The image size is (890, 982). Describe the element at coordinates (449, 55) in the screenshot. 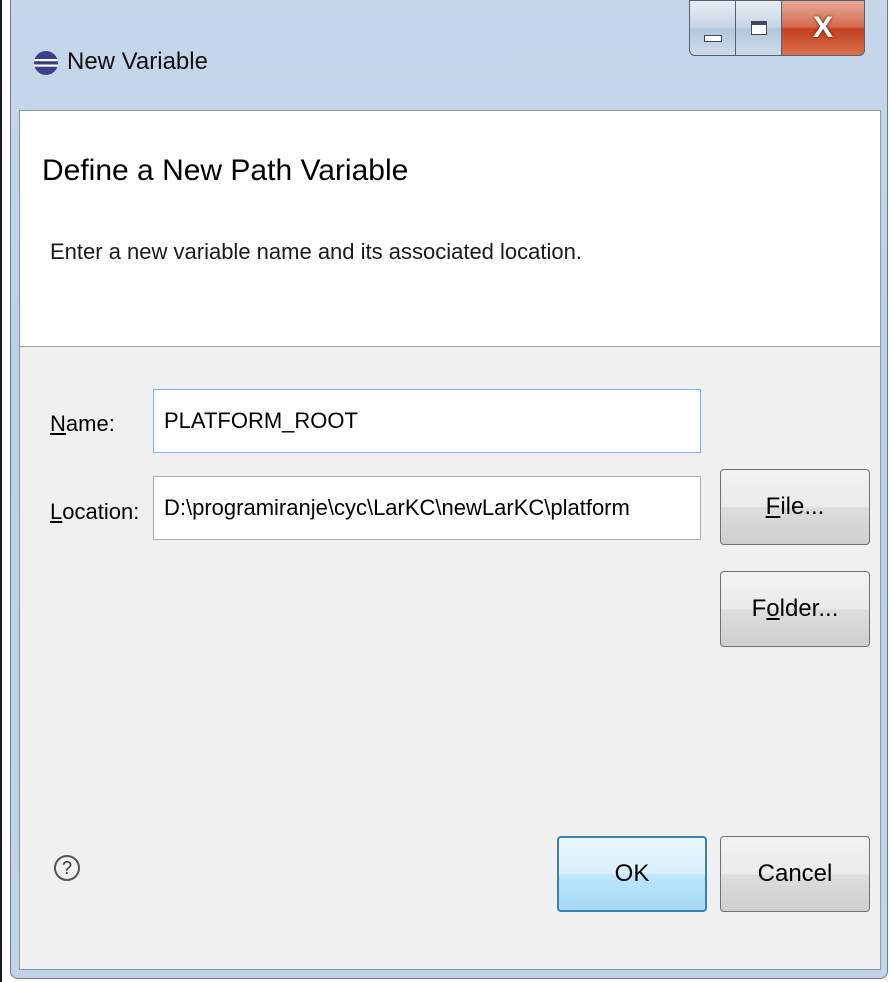

I see `title-bar: New Variable X` at that location.